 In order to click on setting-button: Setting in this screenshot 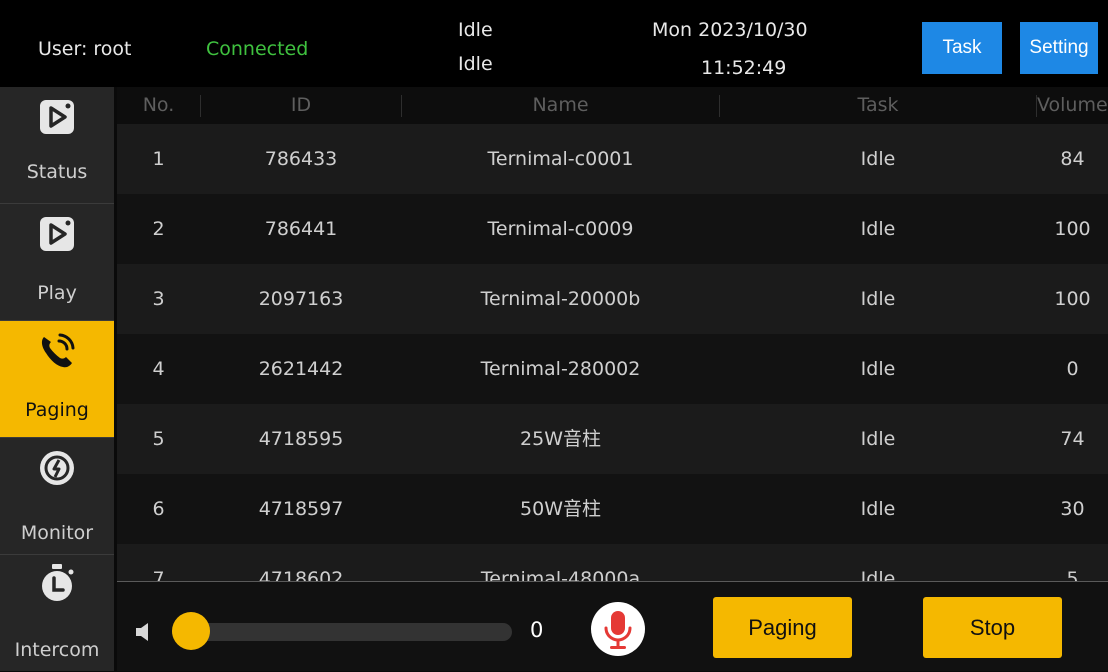, I will do `click(1059, 48)`.